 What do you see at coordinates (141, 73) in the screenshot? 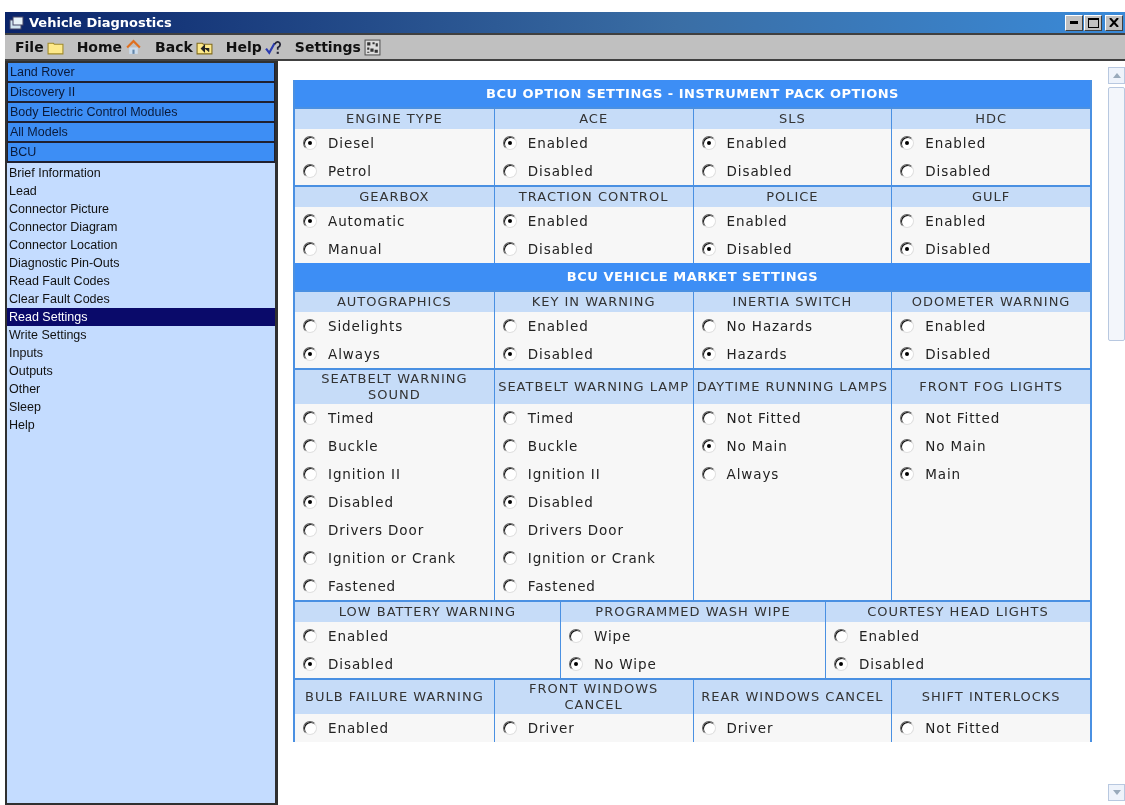
I see `breadcrumb-item: Land Rover` at bounding box center [141, 73].